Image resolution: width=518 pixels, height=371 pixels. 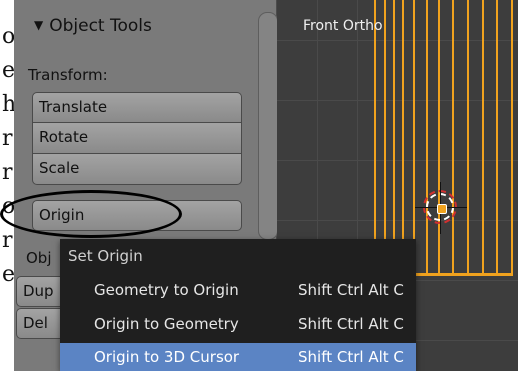 What do you see at coordinates (167, 357) in the screenshot?
I see `menu-item-label: Origin to 3D Cursor` at bounding box center [167, 357].